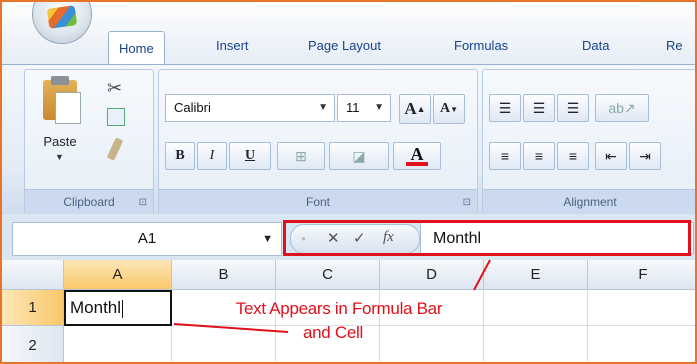 The image size is (697, 364). Describe the element at coordinates (482, 275) in the screenshot. I see `arrow-to-formula-bar` at that location.